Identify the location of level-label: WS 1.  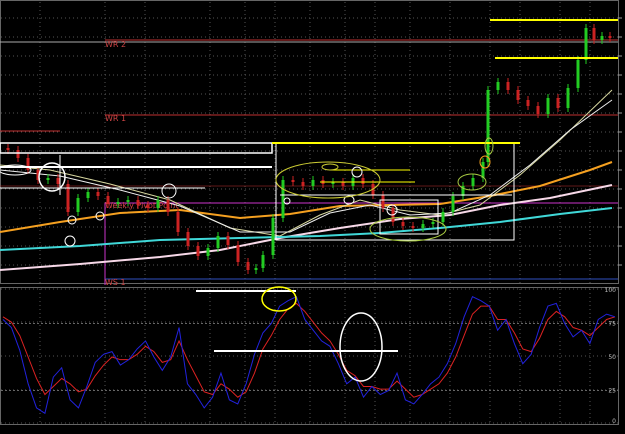
(115, 282).